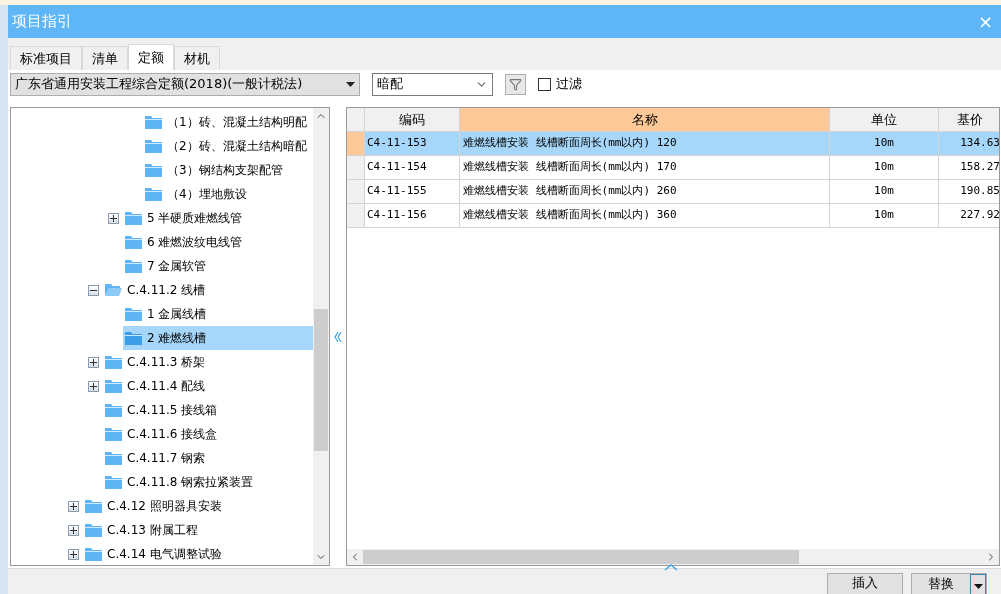 The image size is (1001, 594). What do you see at coordinates (228, 122) in the screenshot?
I see `tree-item: （1）砖、混凝土结构明配` at bounding box center [228, 122].